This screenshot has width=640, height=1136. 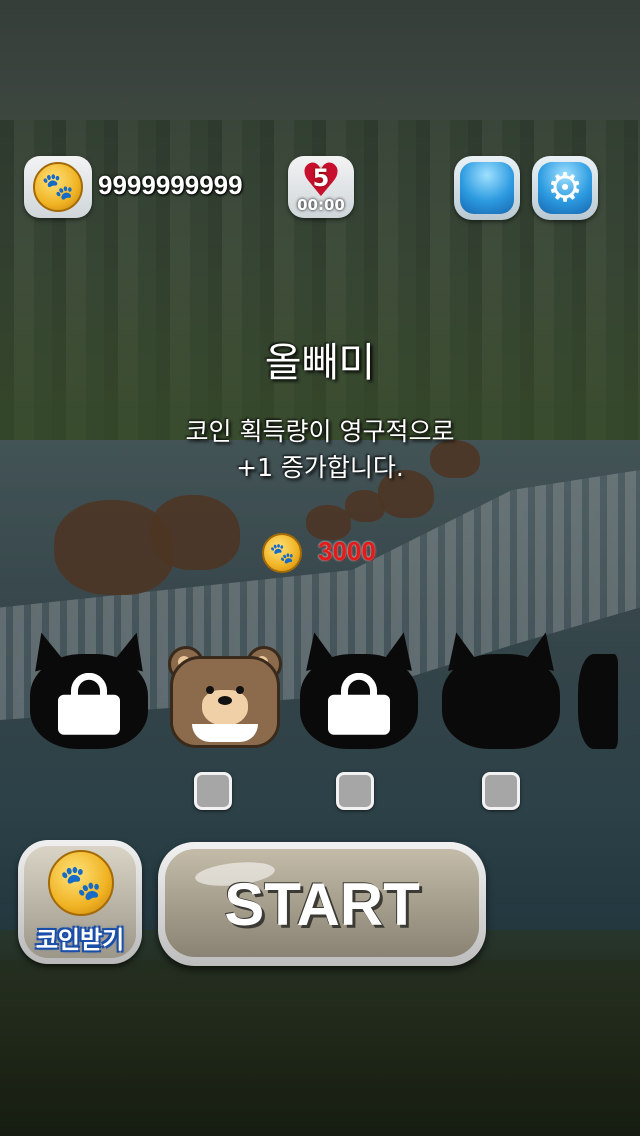 I want to click on character-slot-locked-owl, so click(x=89, y=690).